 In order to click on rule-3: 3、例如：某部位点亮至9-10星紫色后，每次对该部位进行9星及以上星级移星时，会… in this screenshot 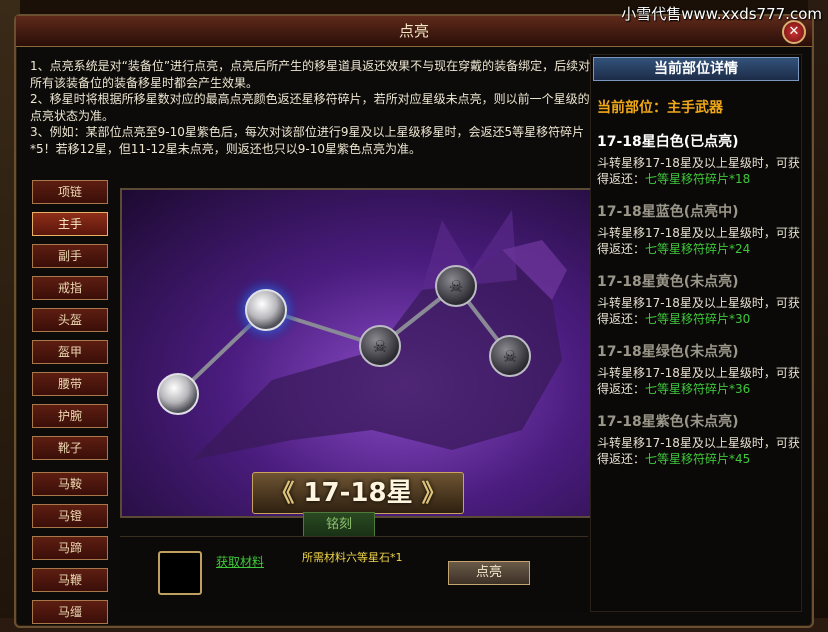, I will do `click(307, 140)`.